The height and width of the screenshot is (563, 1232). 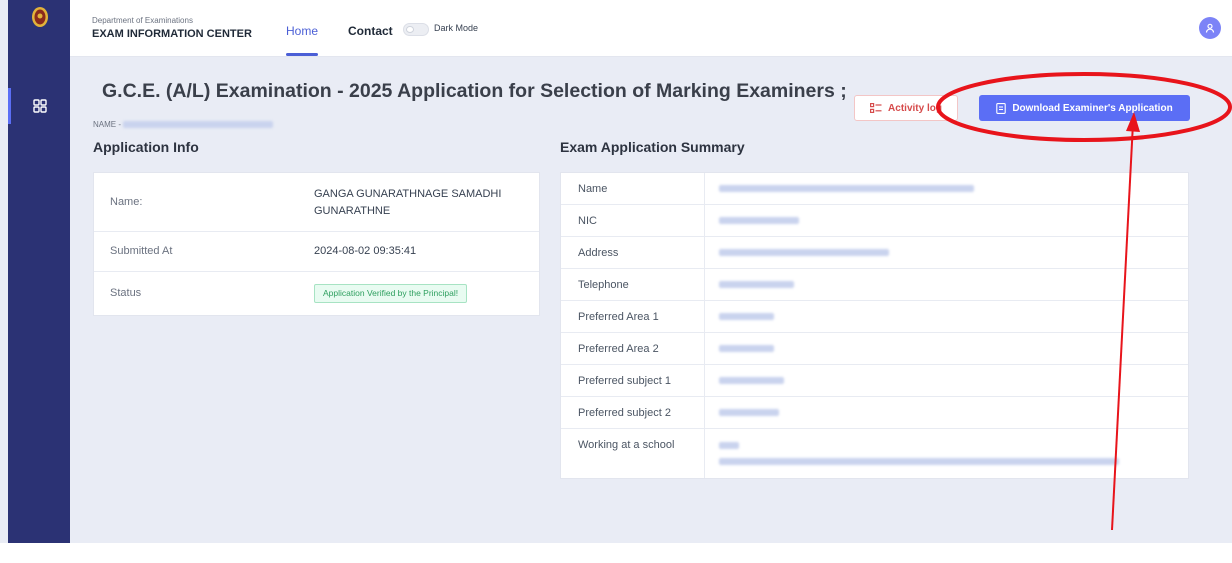 I want to click on status-badge: Application Verified by the Principal!, so click(x=391, y=293).